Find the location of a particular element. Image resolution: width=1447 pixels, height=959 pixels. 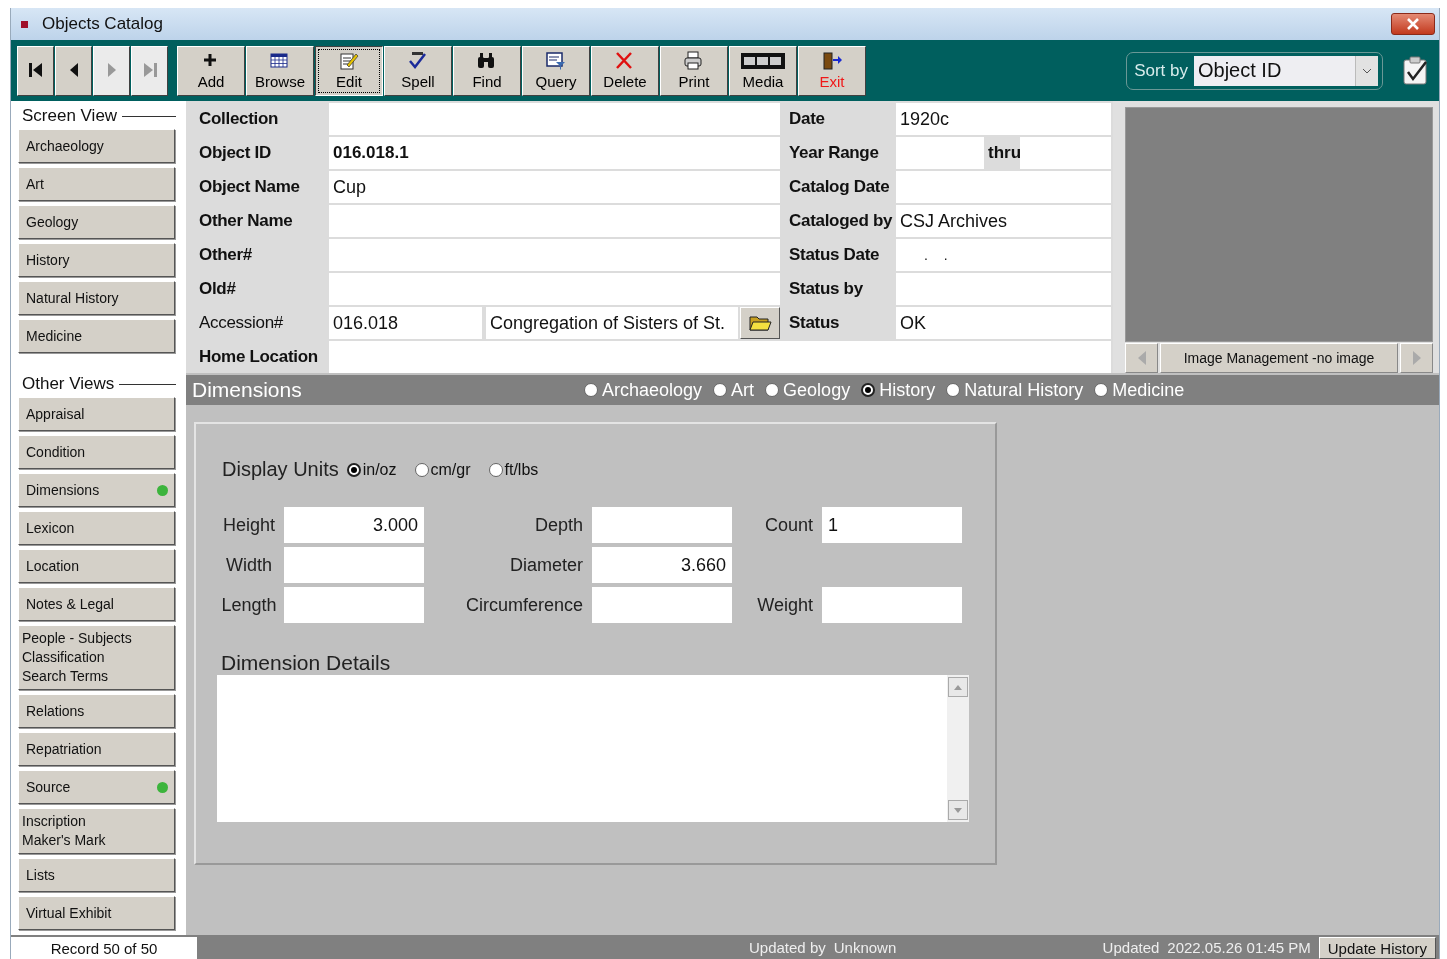

text-field: CSJ Archives is located at coordinates (1003, 221).